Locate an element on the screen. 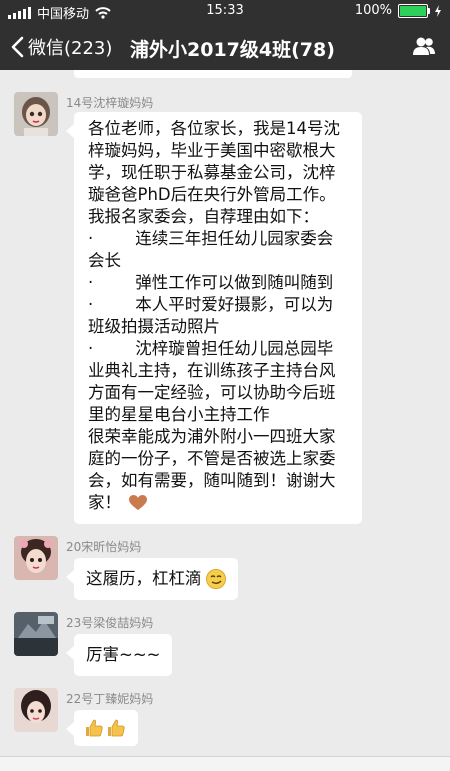 This screenshot has height=771, width=450. sender-name: 20宋昕怡妈妈 is located at coordinates (104, 547).